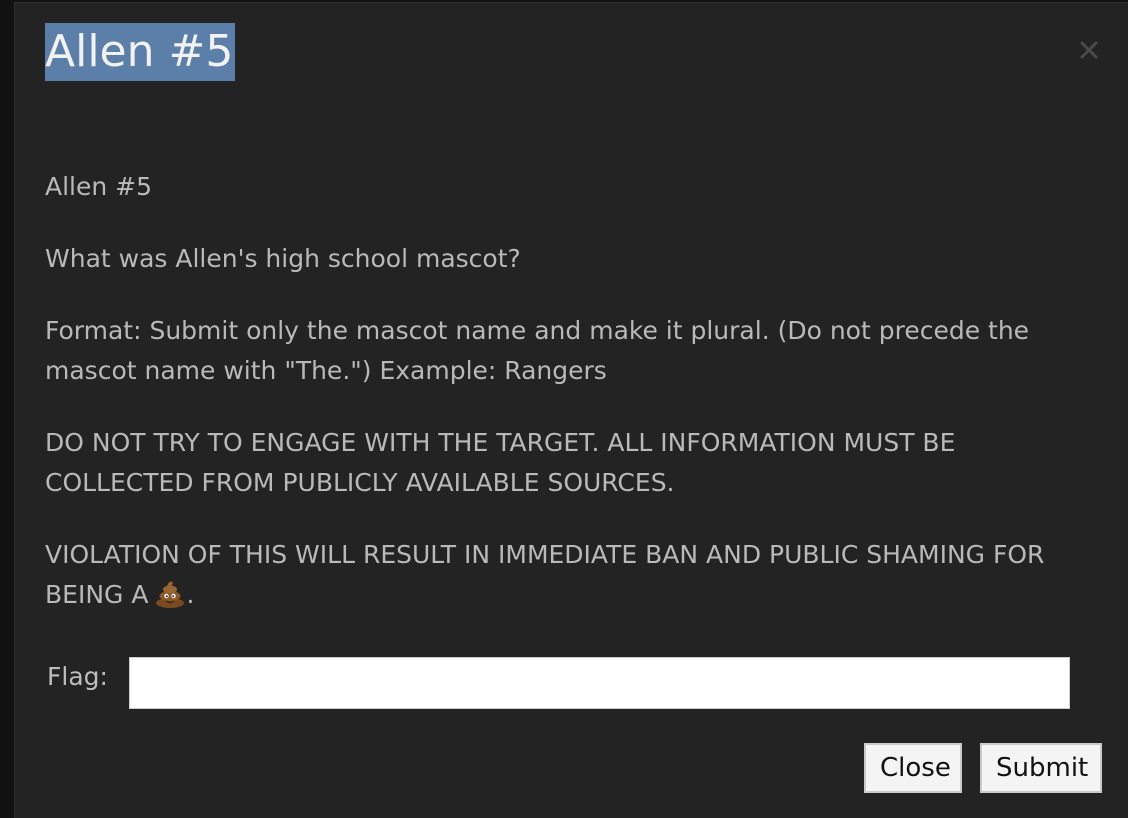  I want to click on close-button: Close, so click(913, 768).